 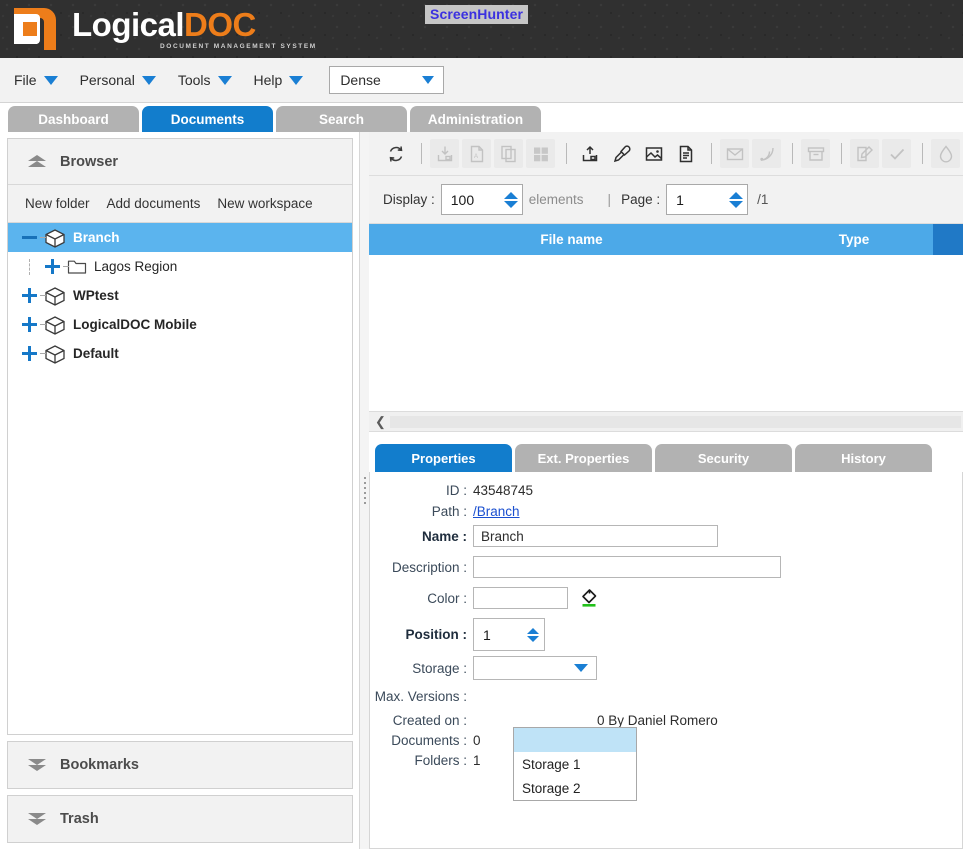 What do you see at coordinates (436, 634) in the screenshot?
I see `position-label: Position :` at bounding box center [436, 634].